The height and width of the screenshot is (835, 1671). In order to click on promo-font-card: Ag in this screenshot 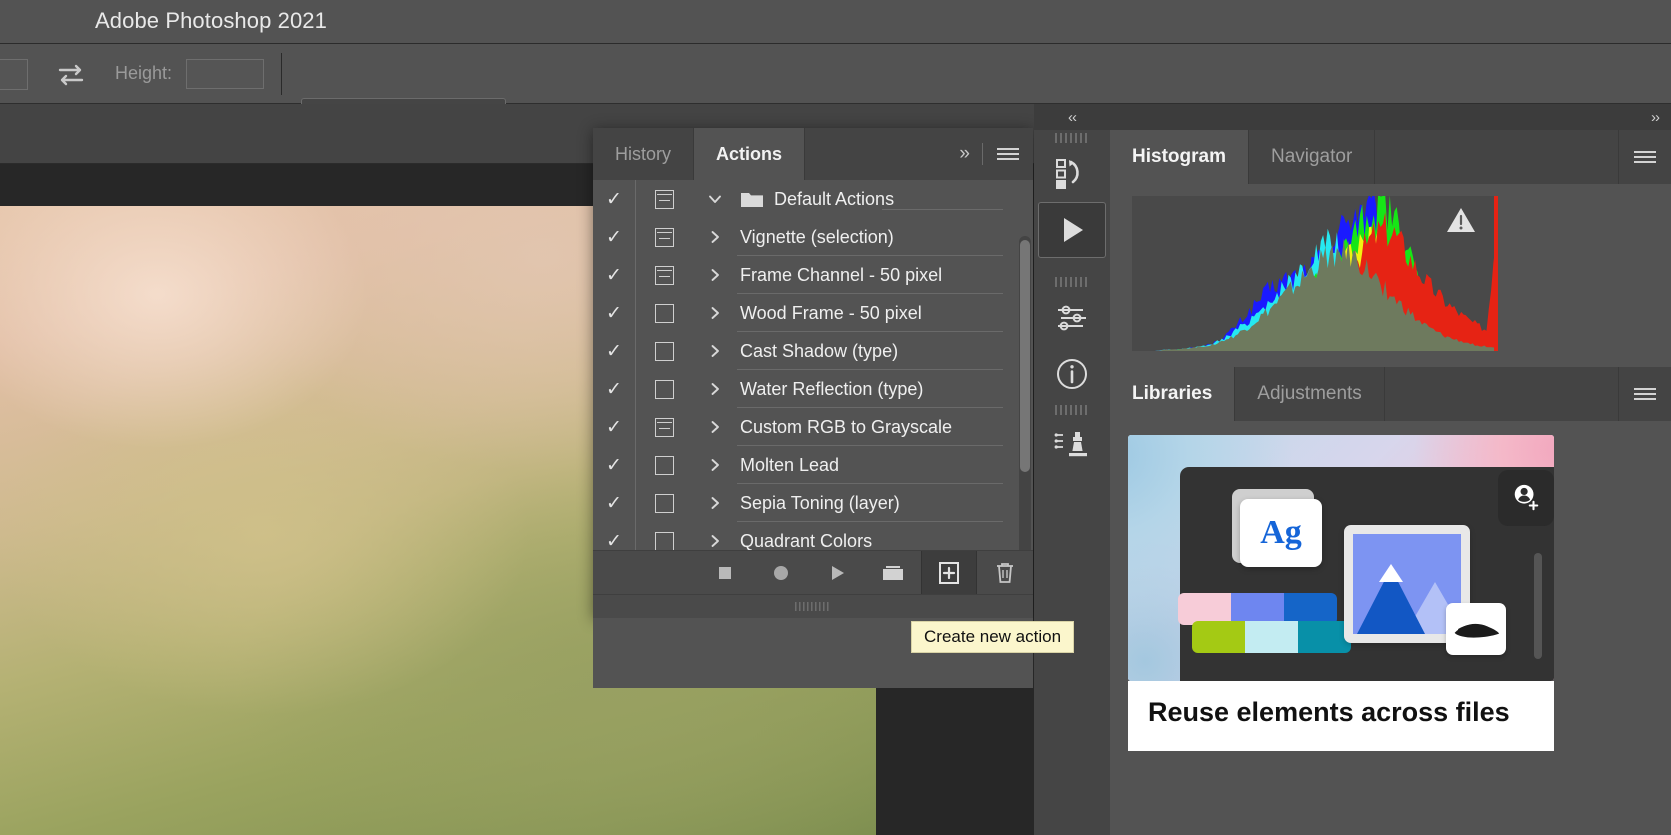, I will do `click(1281, 533)`.